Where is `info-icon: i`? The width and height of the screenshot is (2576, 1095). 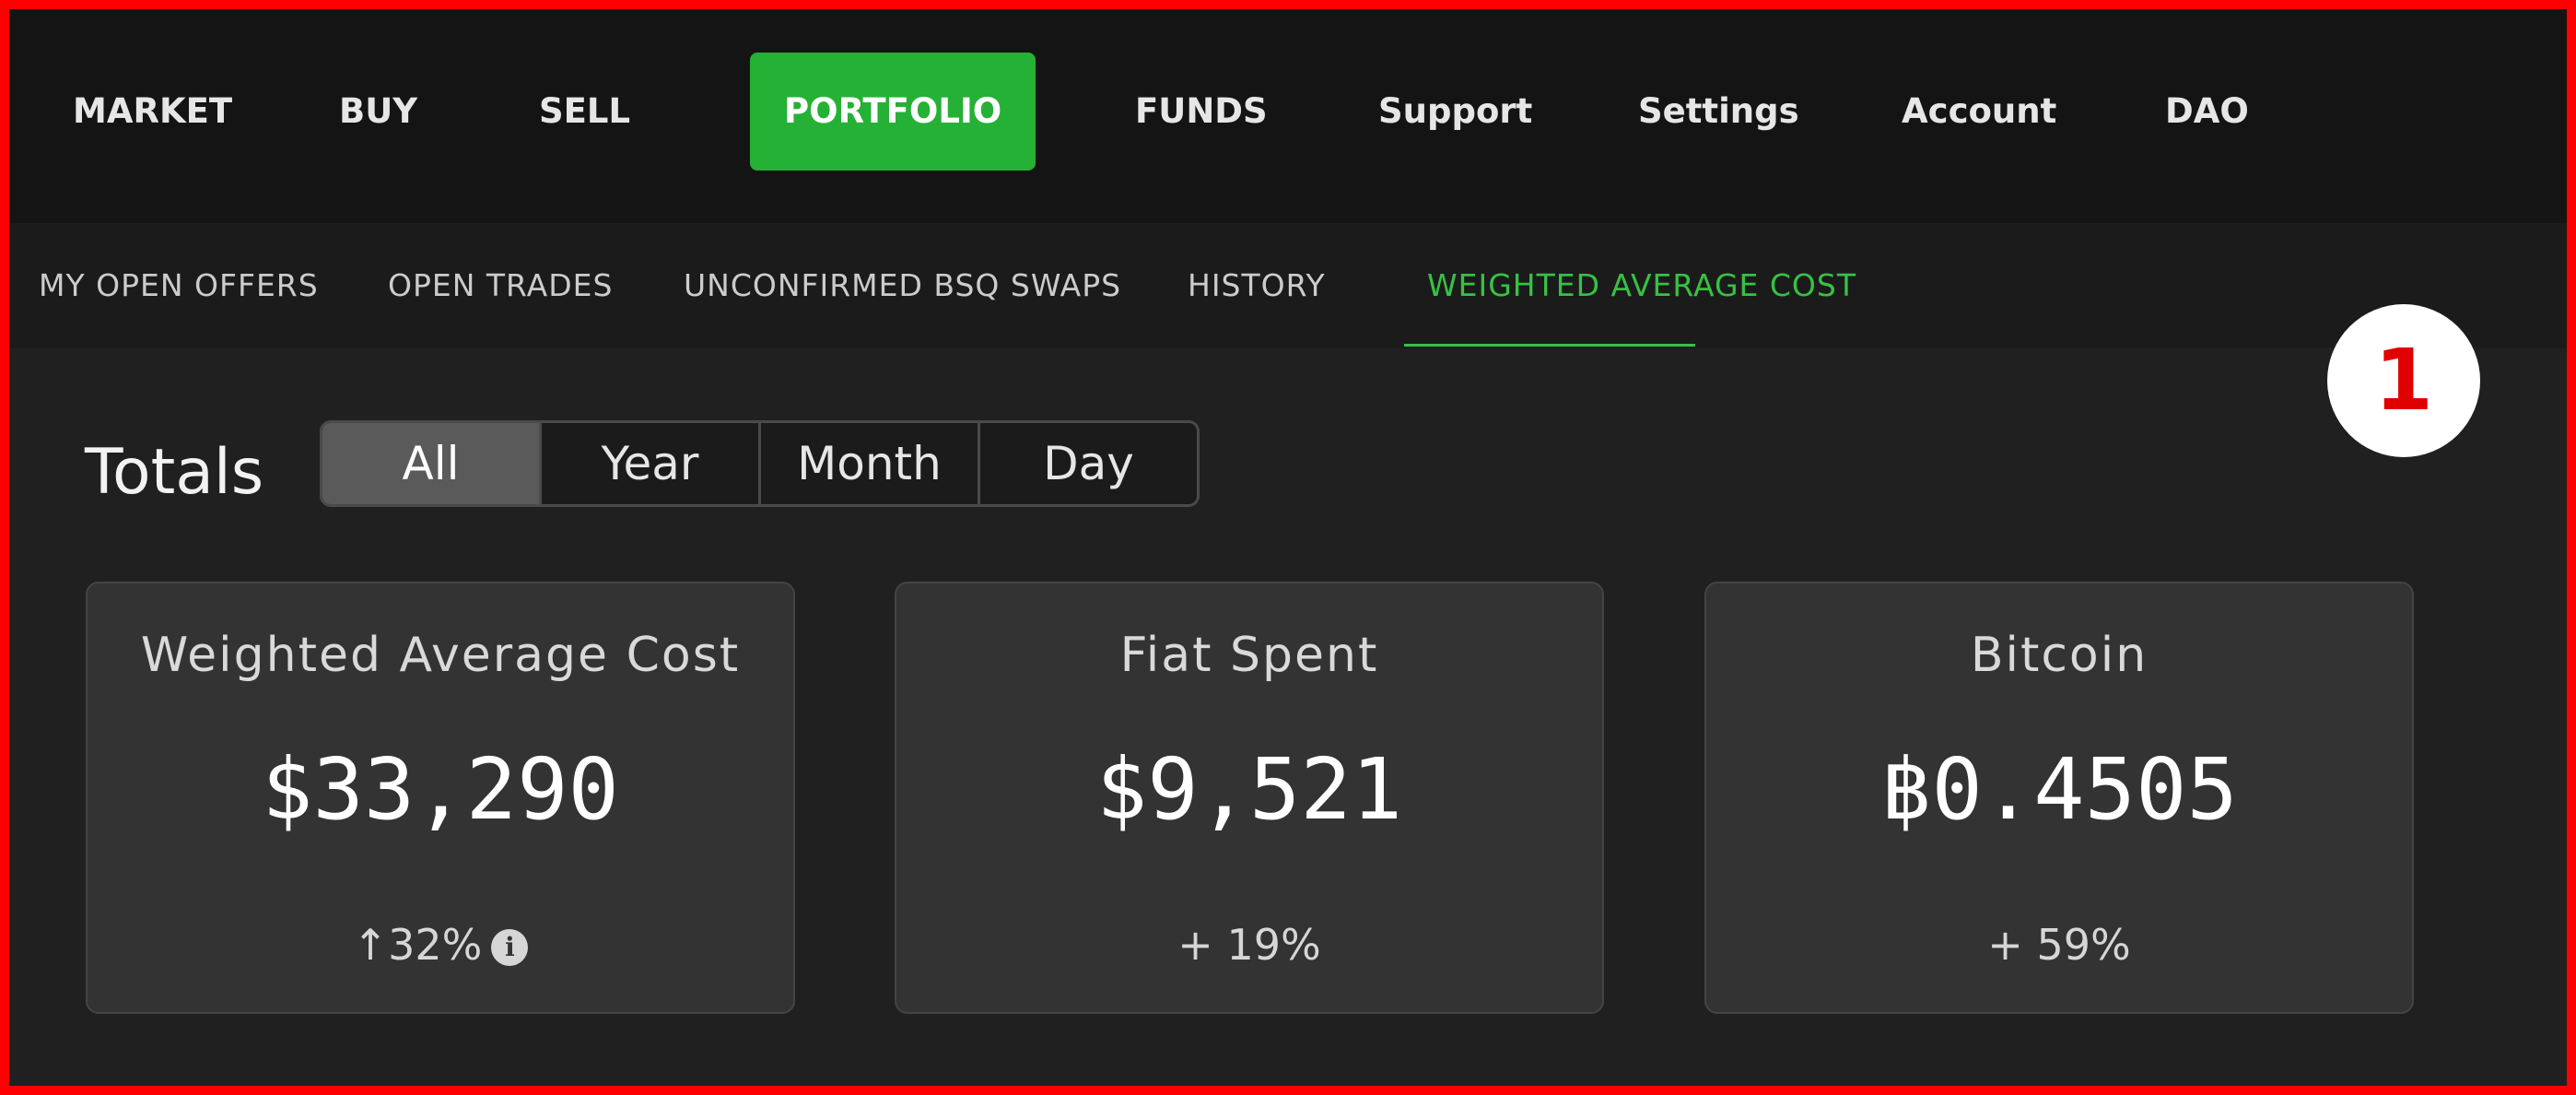
info-icon: i is located at coordinates (510, 947).